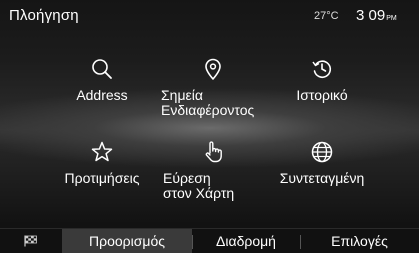 This screenshot has height=253, width=419. What do you see at coordinates (102, 69) in the screenshot?
I see `search-icon` at bounding box center [102, 69].